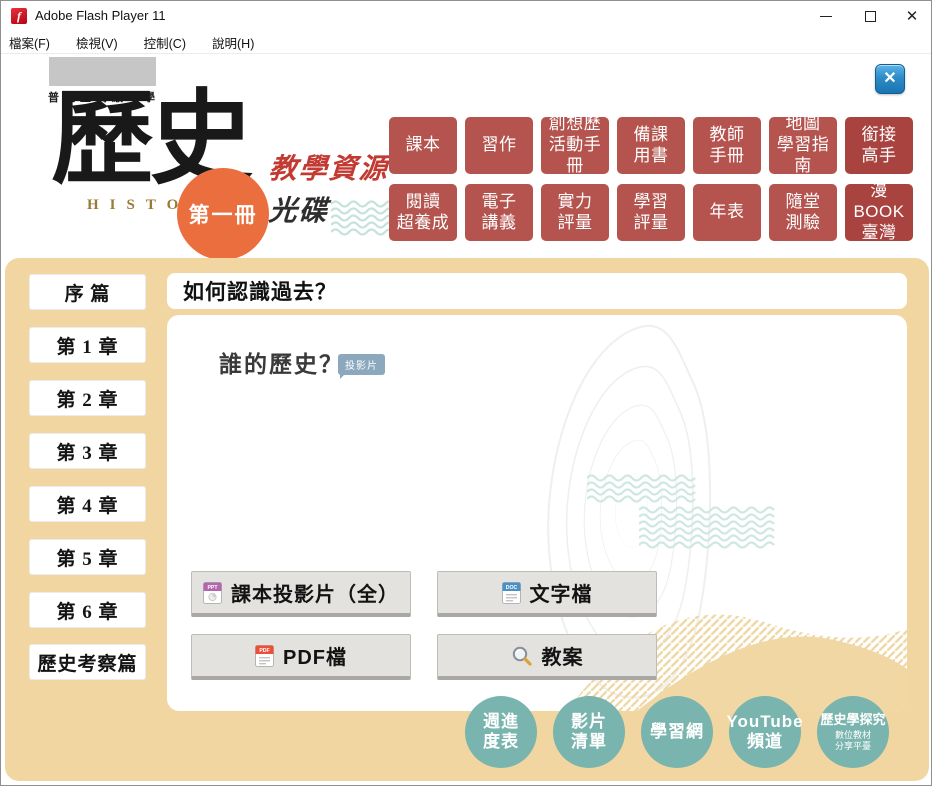 The height and width of the screenshot is (786, 932). I want to click on top-menu-button: 閱讀 超養成, so click(423, 212).